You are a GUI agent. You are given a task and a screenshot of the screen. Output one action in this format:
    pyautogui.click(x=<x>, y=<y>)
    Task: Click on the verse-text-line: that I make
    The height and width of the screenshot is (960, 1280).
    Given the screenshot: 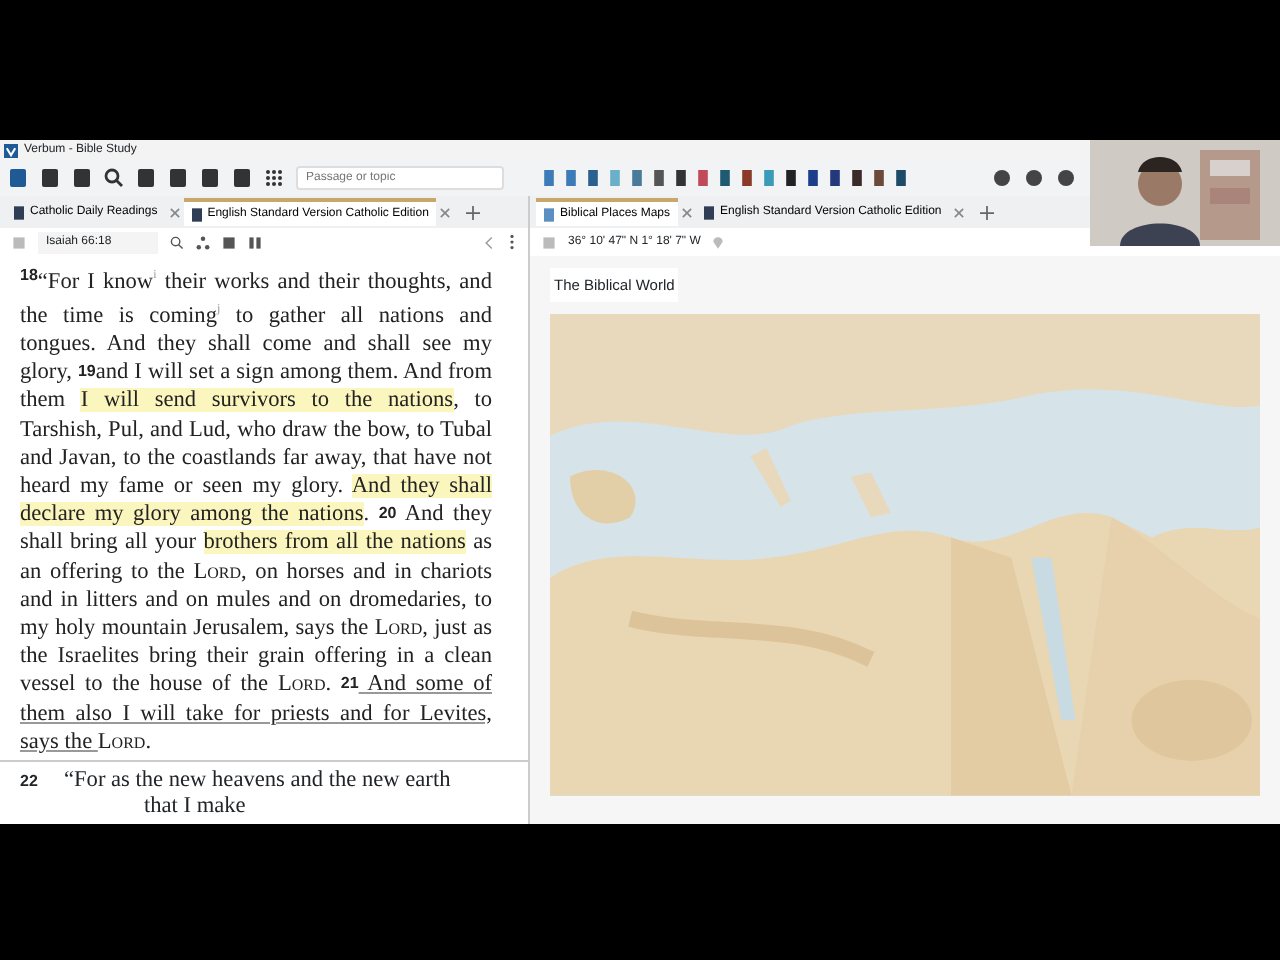 What is the action you would take?
    pyautogui.click(x=195, y=806)
    